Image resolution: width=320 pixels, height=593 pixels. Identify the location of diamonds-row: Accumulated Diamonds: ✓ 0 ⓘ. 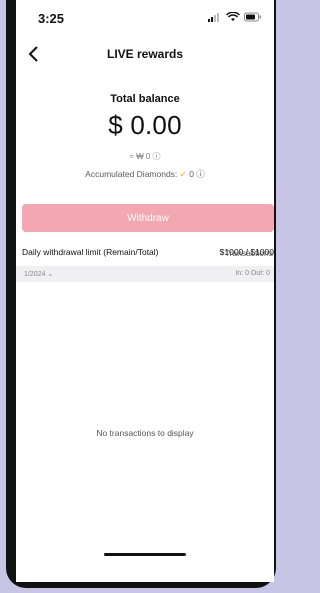
(145, 174).